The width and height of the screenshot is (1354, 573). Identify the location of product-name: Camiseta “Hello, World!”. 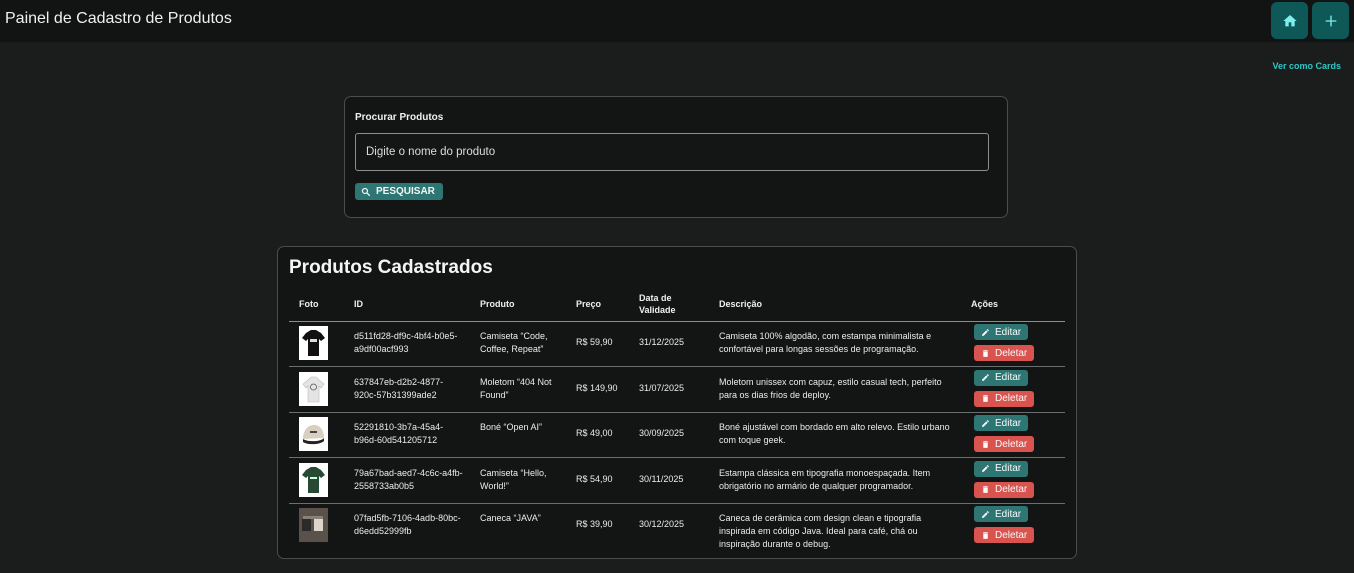
(513, 479).